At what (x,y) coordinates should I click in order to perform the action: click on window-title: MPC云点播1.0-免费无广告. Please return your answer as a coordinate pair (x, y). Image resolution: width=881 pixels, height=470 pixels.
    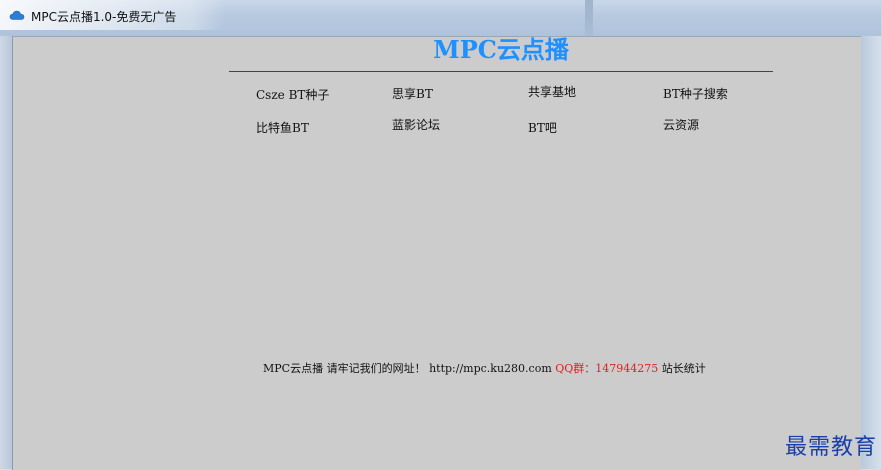
    Looking at the image, I should click on (104, 17).